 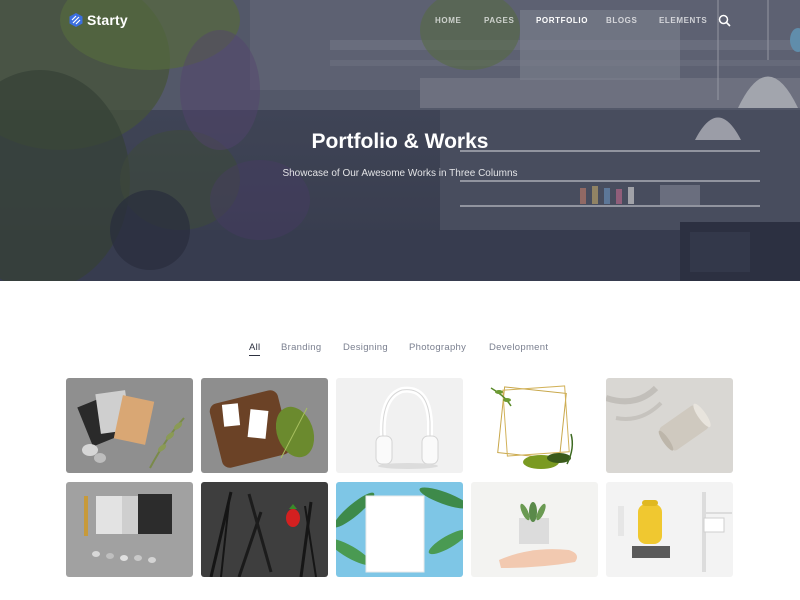 I want to click on nav-item-portfolio: PORTFOLIO, so click(x=562, y=20).